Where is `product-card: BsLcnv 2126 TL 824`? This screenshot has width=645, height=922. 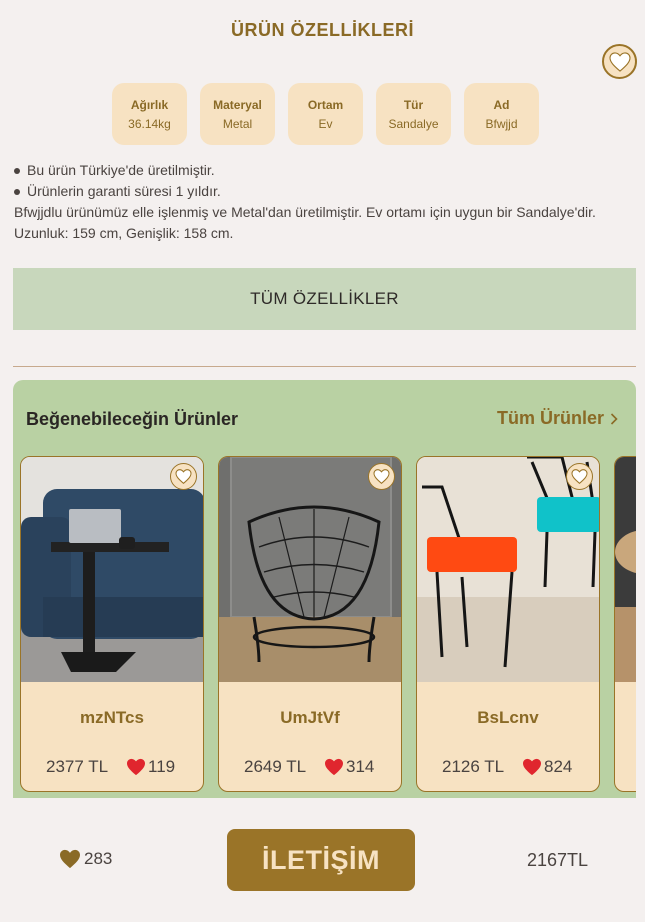 product-card: BsLcnv 2126 TL 824 is located at coordinates (508, 624).